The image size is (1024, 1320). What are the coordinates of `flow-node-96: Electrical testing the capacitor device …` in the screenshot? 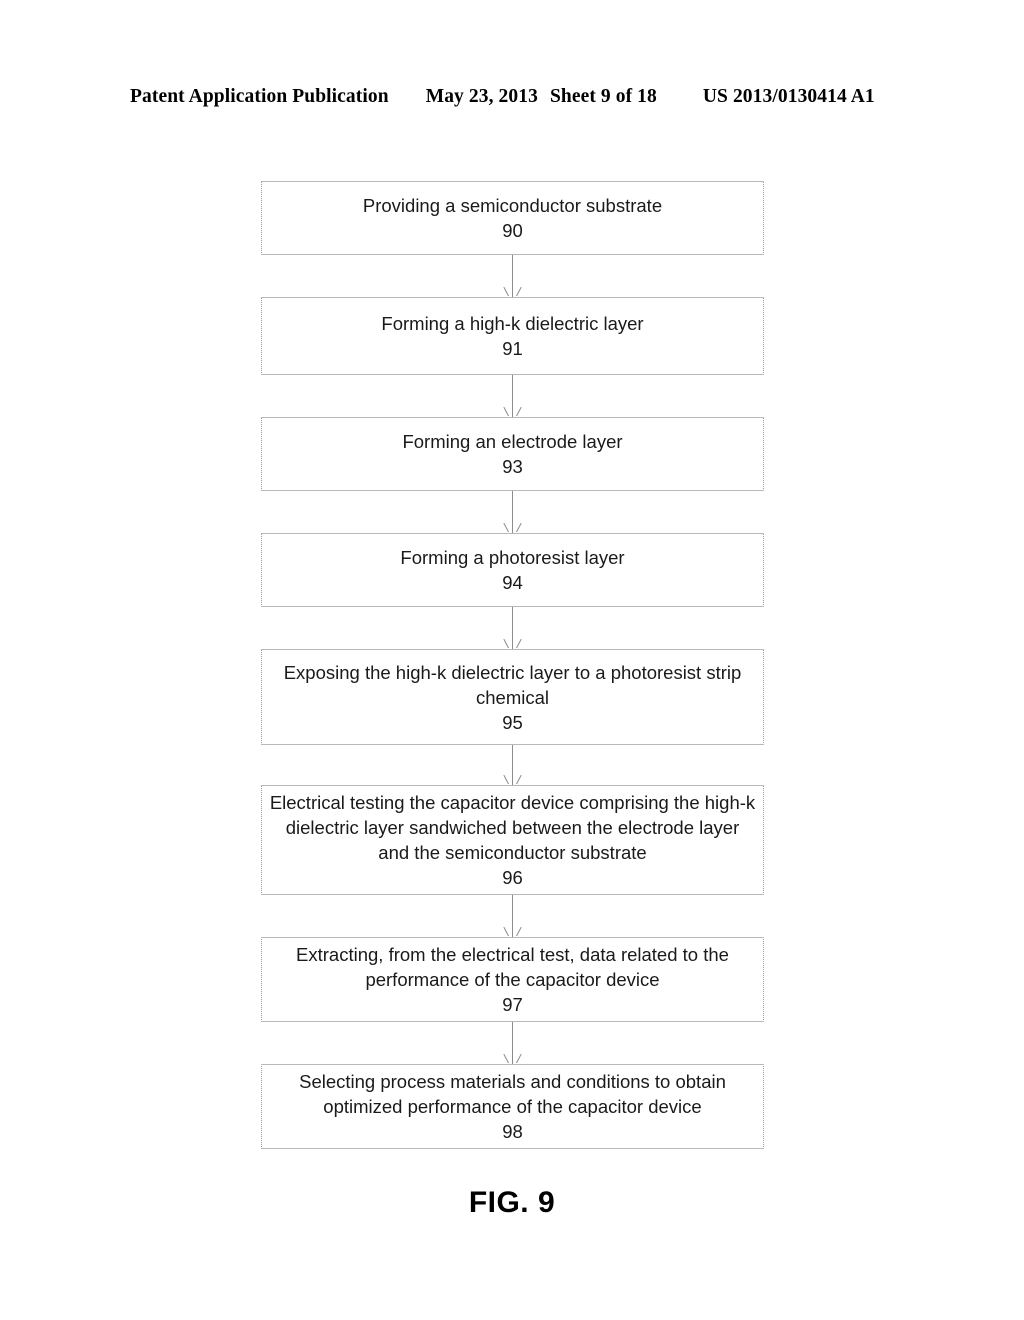 It's located at (512, 840).